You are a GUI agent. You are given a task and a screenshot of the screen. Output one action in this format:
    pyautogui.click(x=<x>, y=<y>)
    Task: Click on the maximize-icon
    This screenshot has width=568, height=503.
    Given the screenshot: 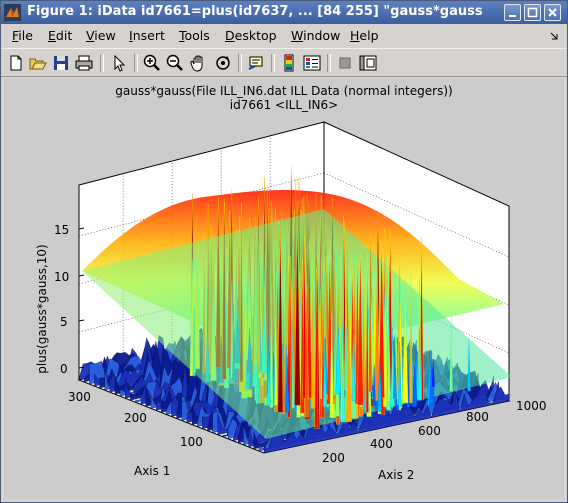 What is the action you would take?
    pyautogui.click(x=532, y=12)
    